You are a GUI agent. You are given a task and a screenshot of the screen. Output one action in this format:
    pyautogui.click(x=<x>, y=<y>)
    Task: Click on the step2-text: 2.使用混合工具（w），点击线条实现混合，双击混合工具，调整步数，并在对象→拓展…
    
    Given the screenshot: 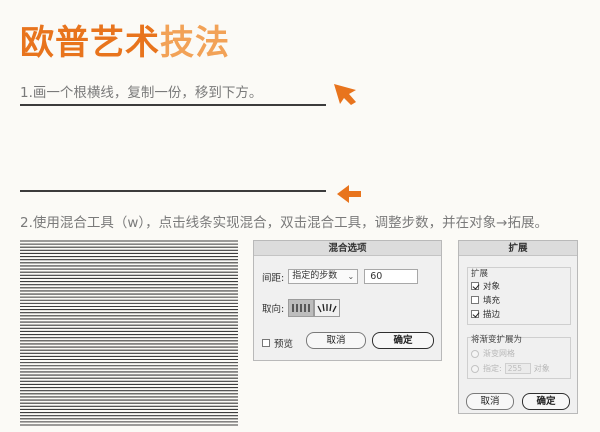 What is the action you would take?
    pyautogui.click(x=284, y=223)
    